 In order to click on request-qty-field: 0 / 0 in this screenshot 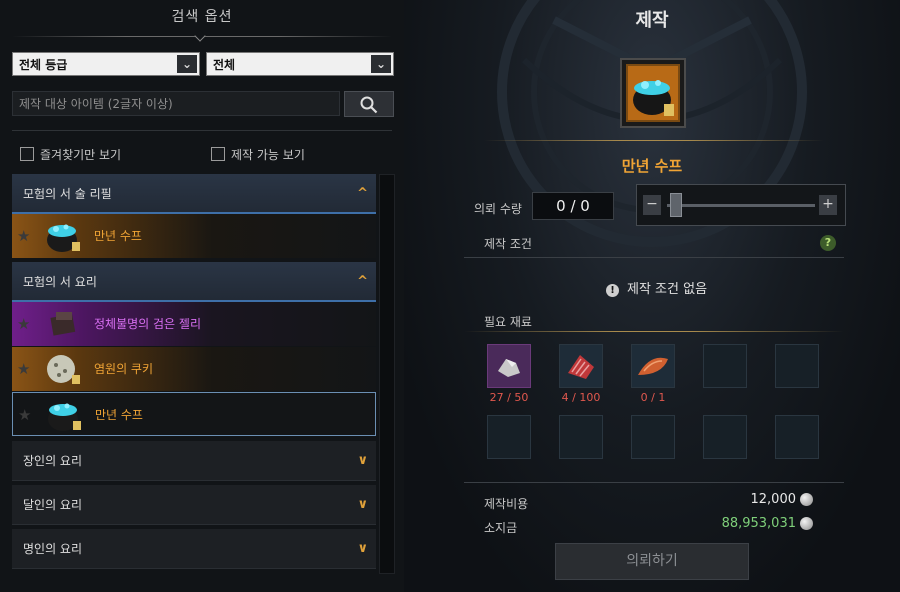, I will do `click(573, 206)`.